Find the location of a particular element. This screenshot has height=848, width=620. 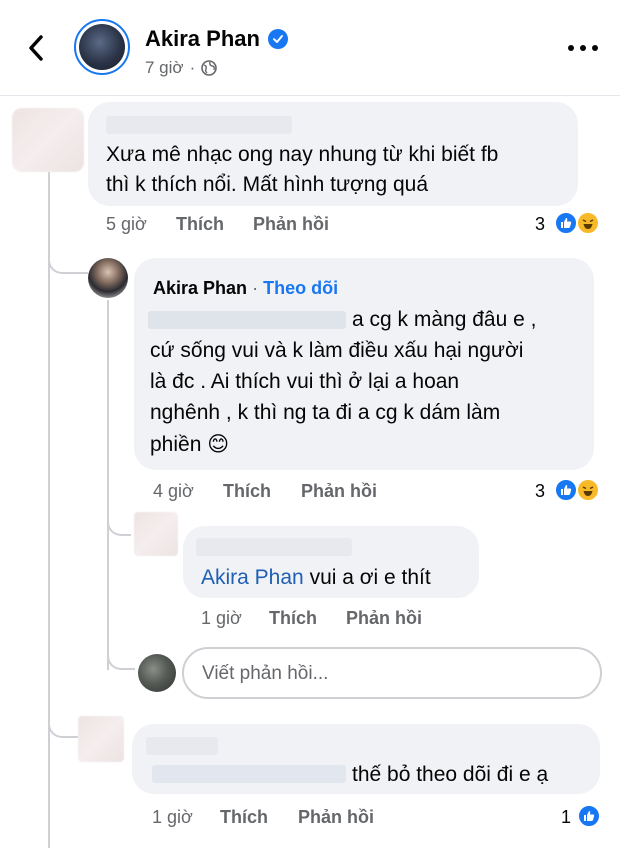

post-time: 7 giờ is located at coordinates (164, 68).